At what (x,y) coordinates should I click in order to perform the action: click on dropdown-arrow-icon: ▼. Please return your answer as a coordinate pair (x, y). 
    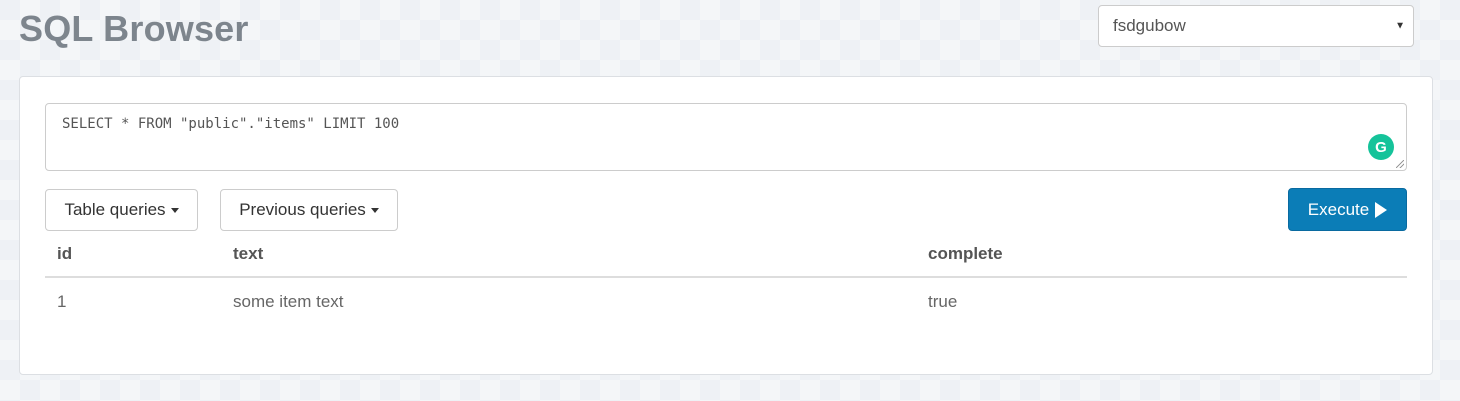
    Looking at the image, I should click on (1400, 26).